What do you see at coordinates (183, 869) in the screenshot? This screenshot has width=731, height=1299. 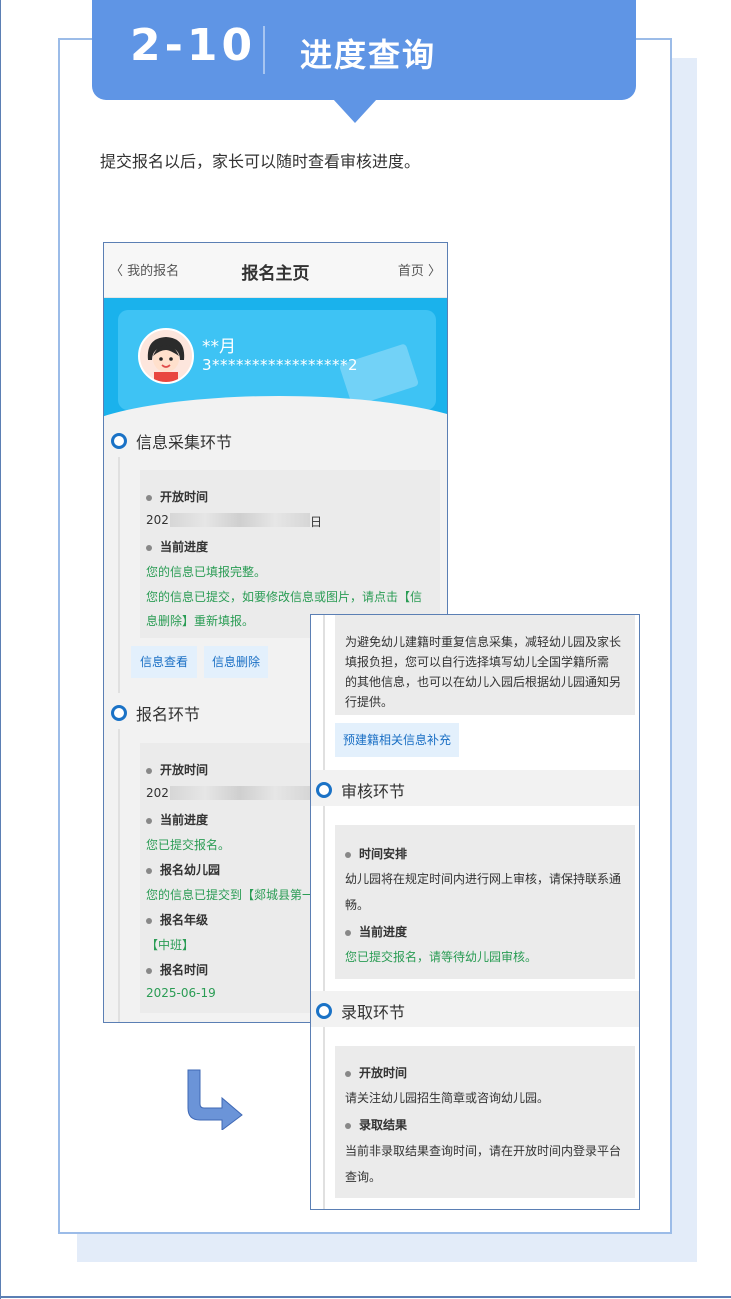 I see `kindergarten-label: 报名幼儿园` at bounding box center [183, 869].